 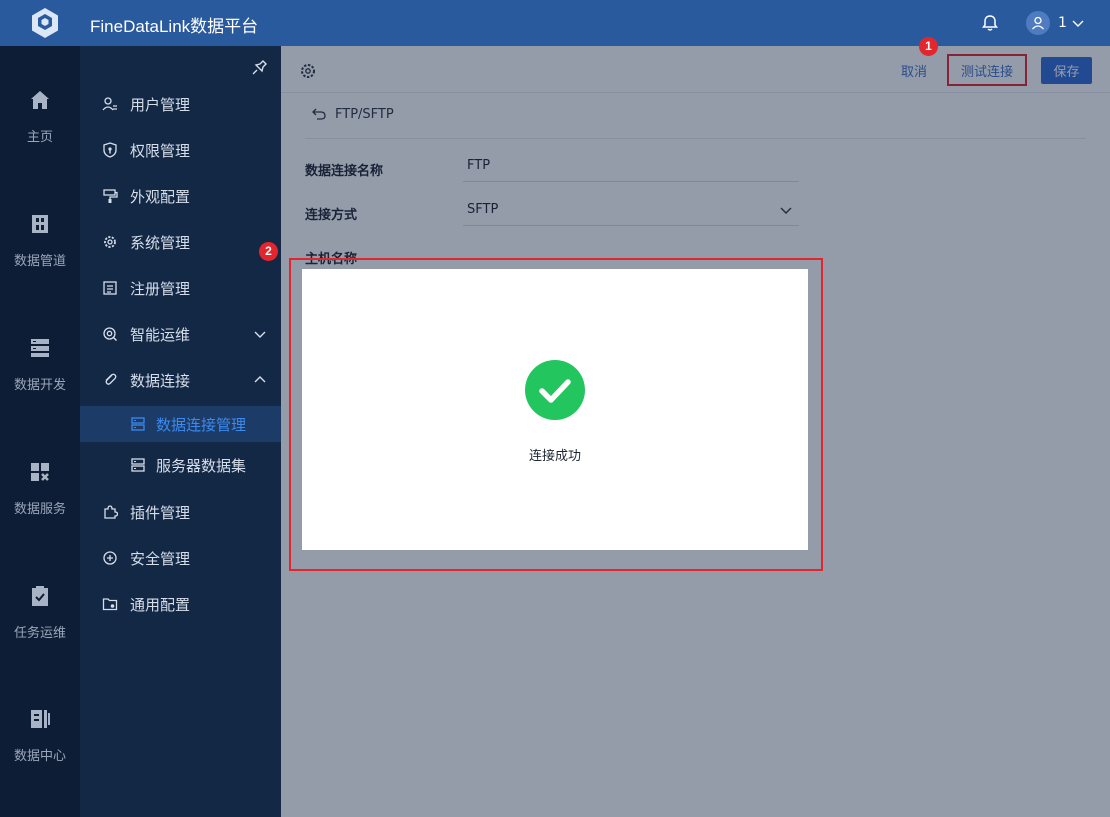 I want to click on sidebar-item-label: 通用配置, so click(x=160, y=604).